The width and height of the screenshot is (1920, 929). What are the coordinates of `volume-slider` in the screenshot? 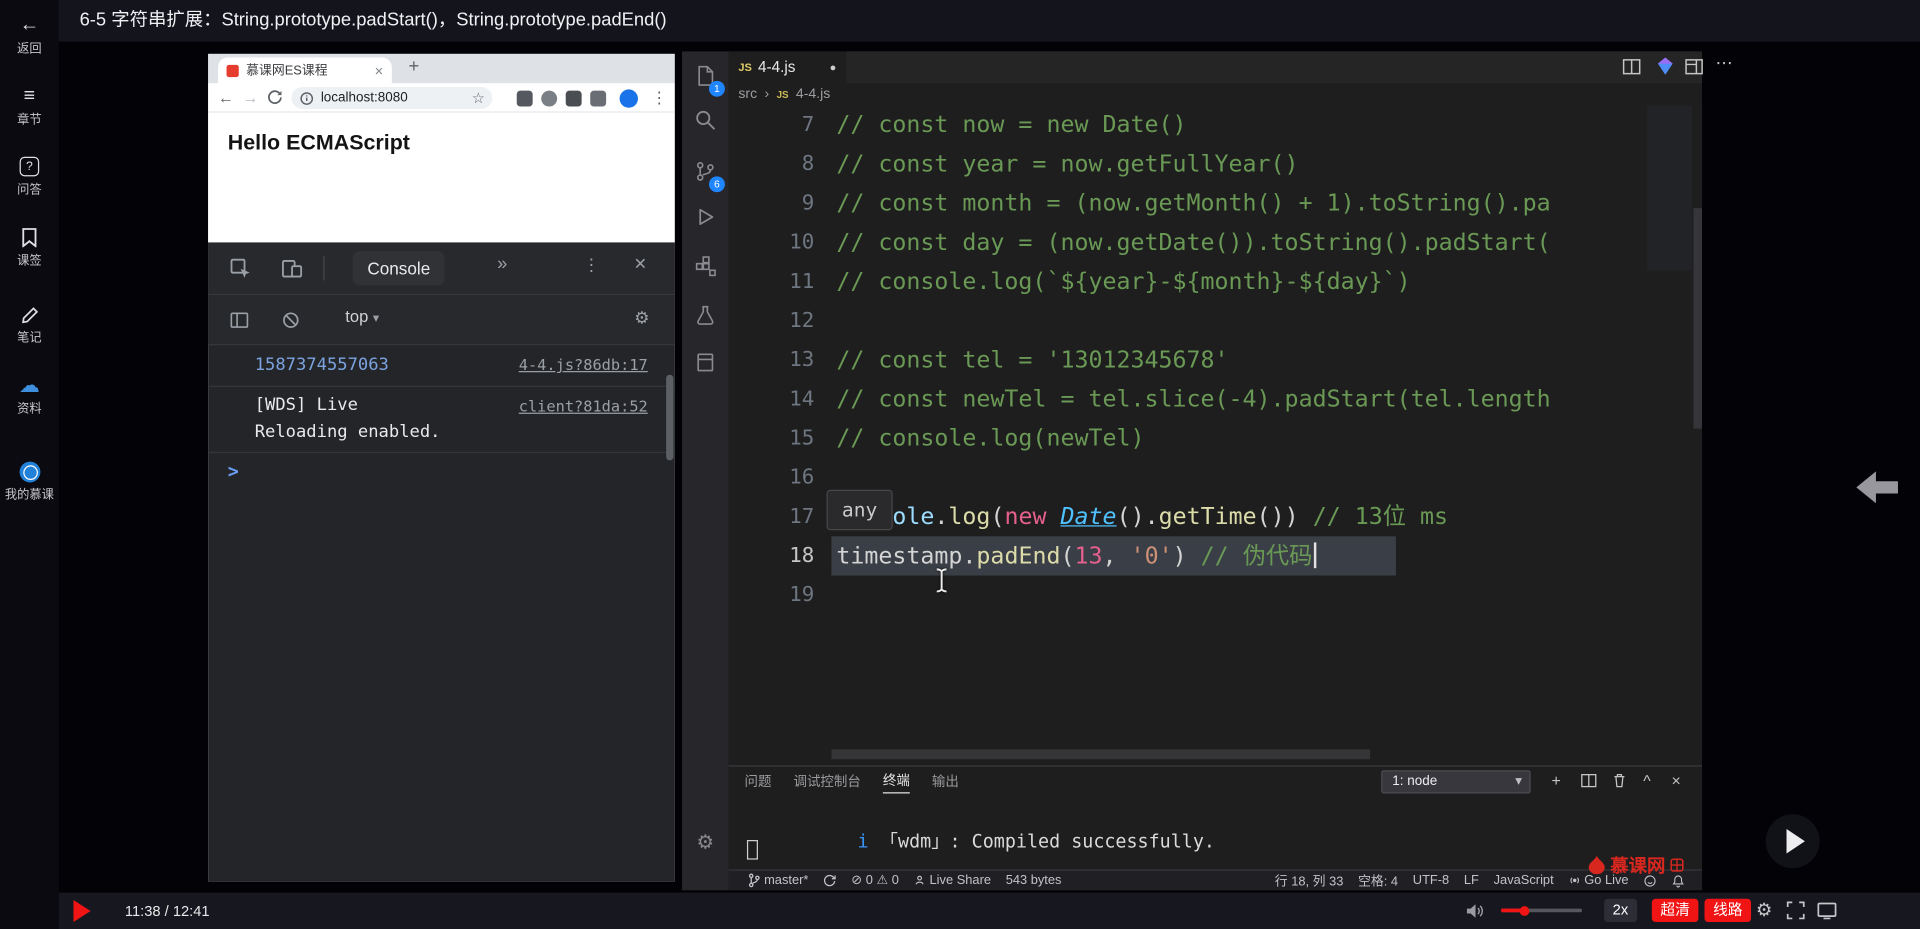 It's located at (1542, 910).